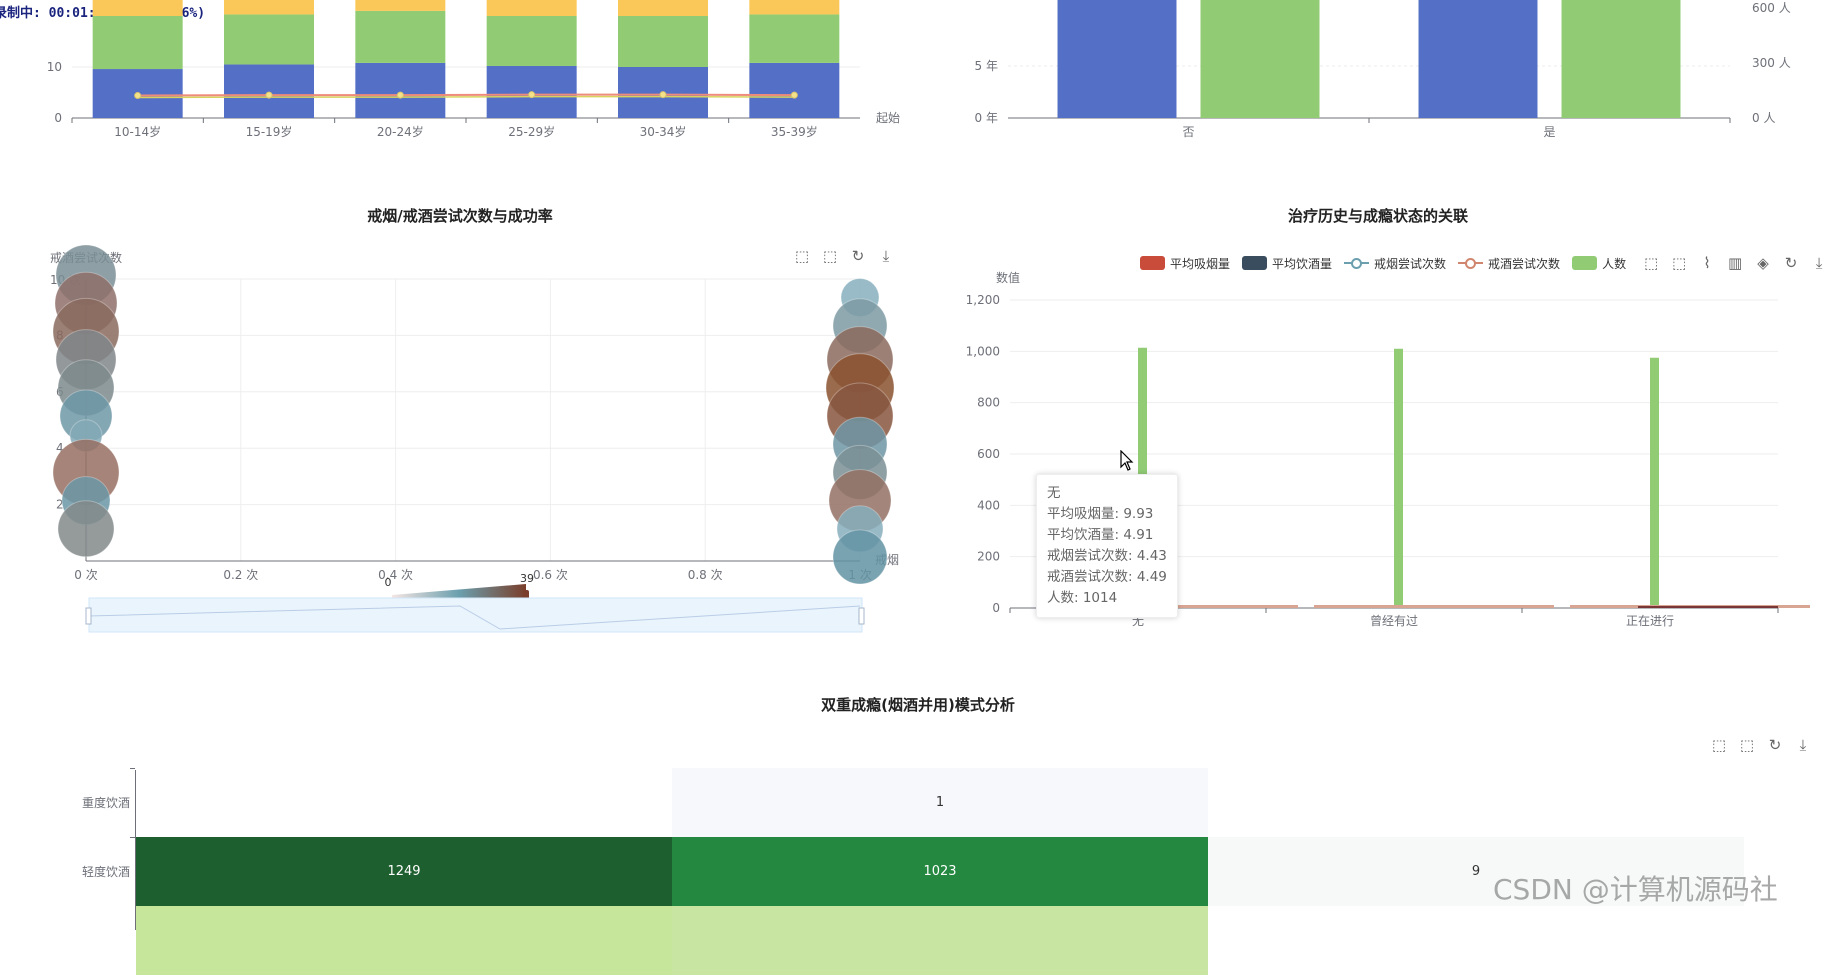  Describe the element at coordinates (1775, 745) in the screenshot. I see `restore-icon: ↻` at that location.